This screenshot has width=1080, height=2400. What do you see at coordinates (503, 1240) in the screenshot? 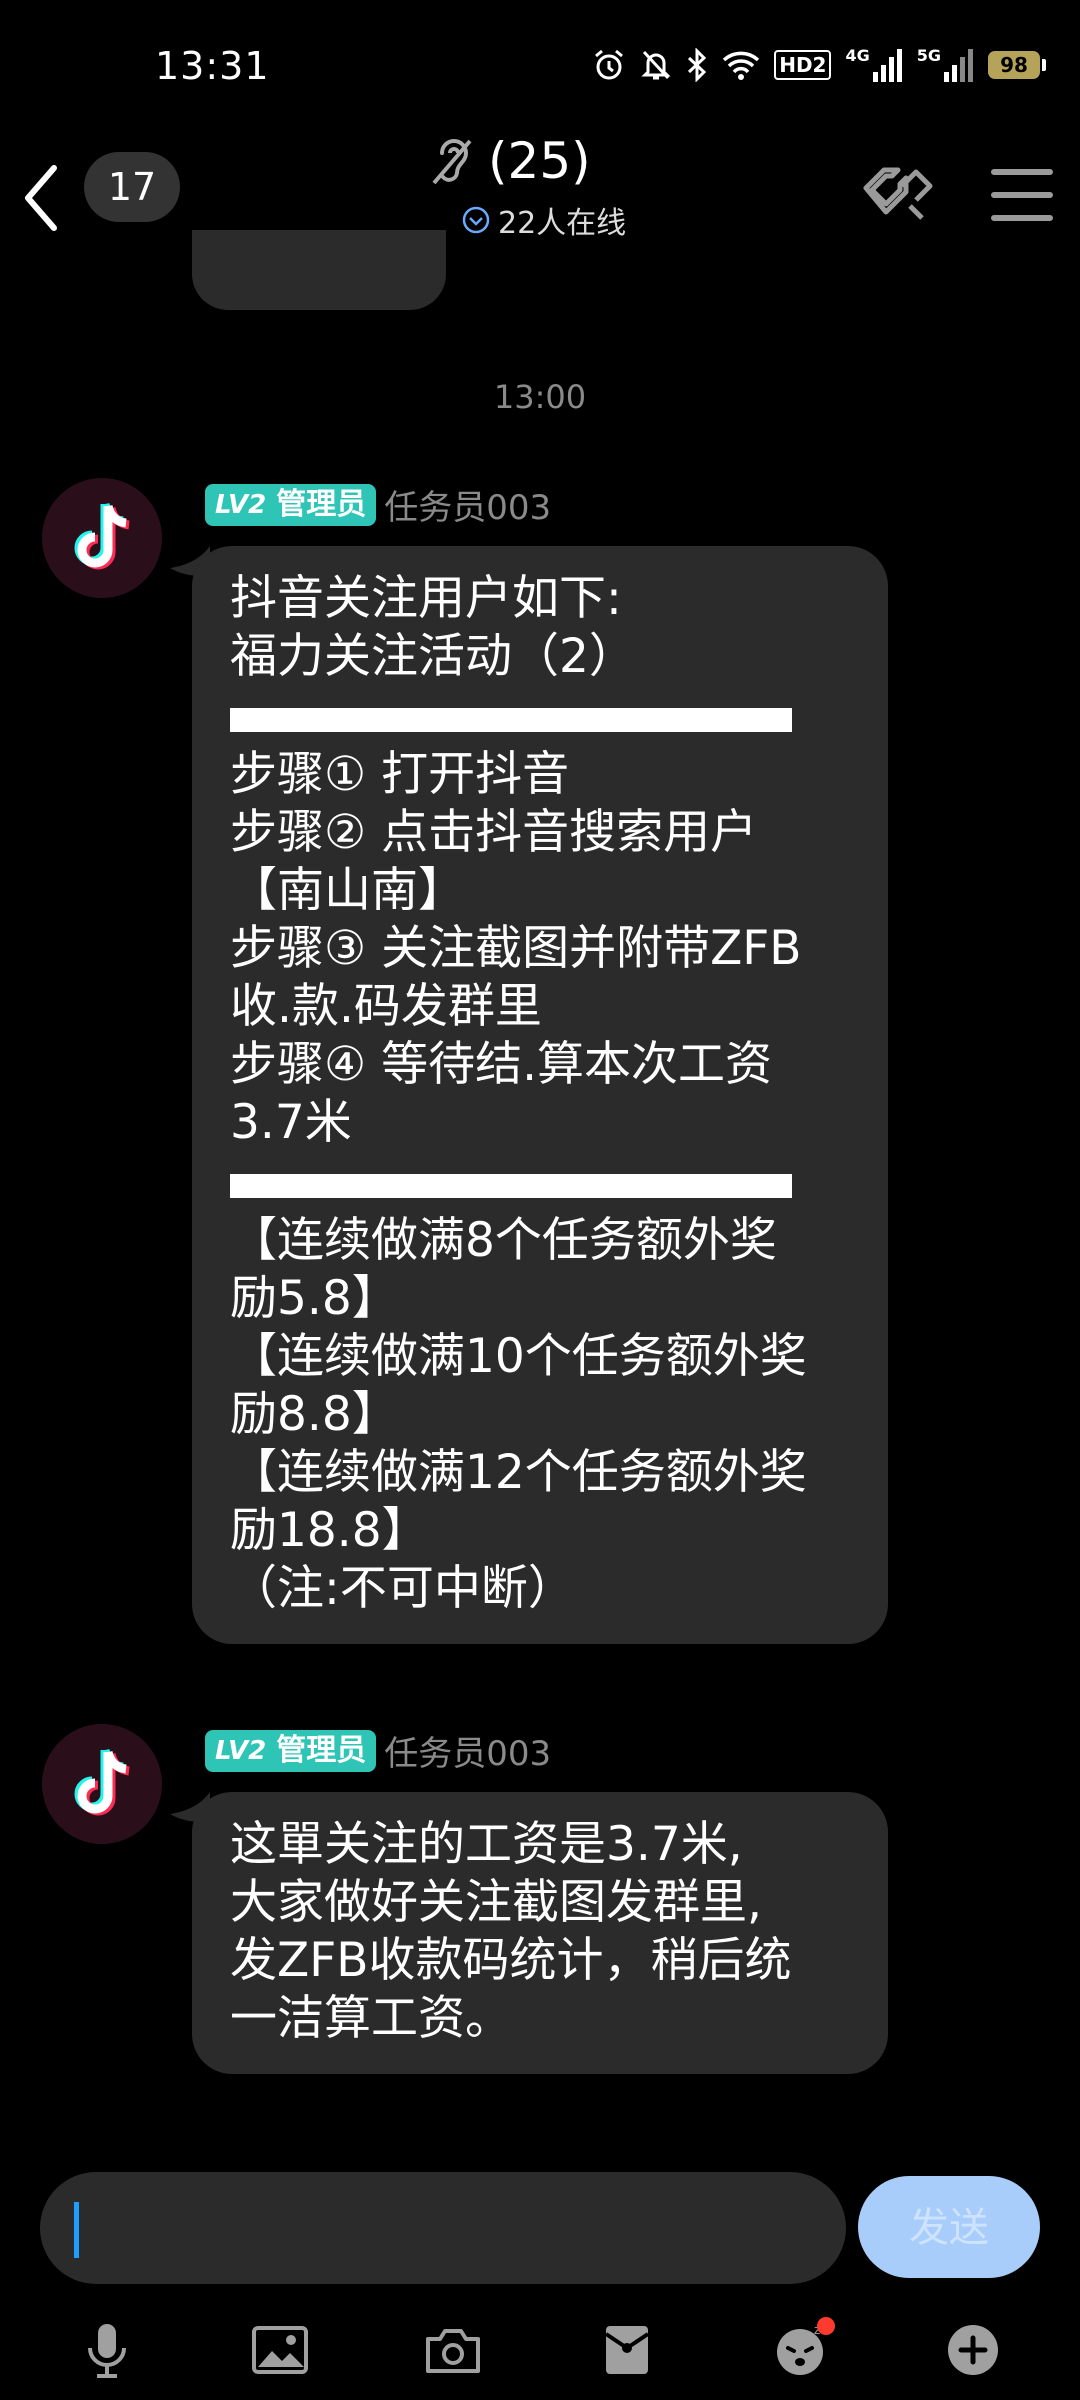
I see `message-line: 【连续做满8个任务额外奖` at bounding box center [503, 1240].